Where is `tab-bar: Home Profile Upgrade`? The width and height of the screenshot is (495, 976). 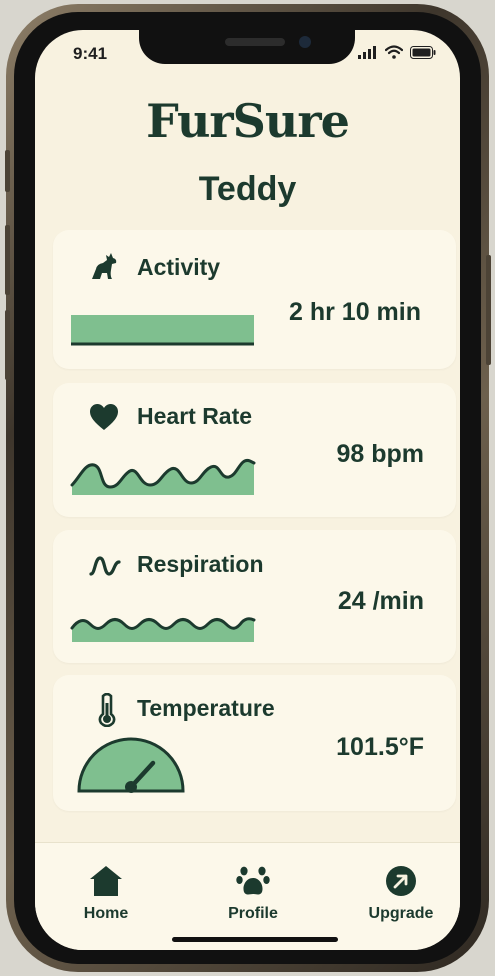
tab-bar: Home Profile Upgrade is located at coordinates (247, 896).